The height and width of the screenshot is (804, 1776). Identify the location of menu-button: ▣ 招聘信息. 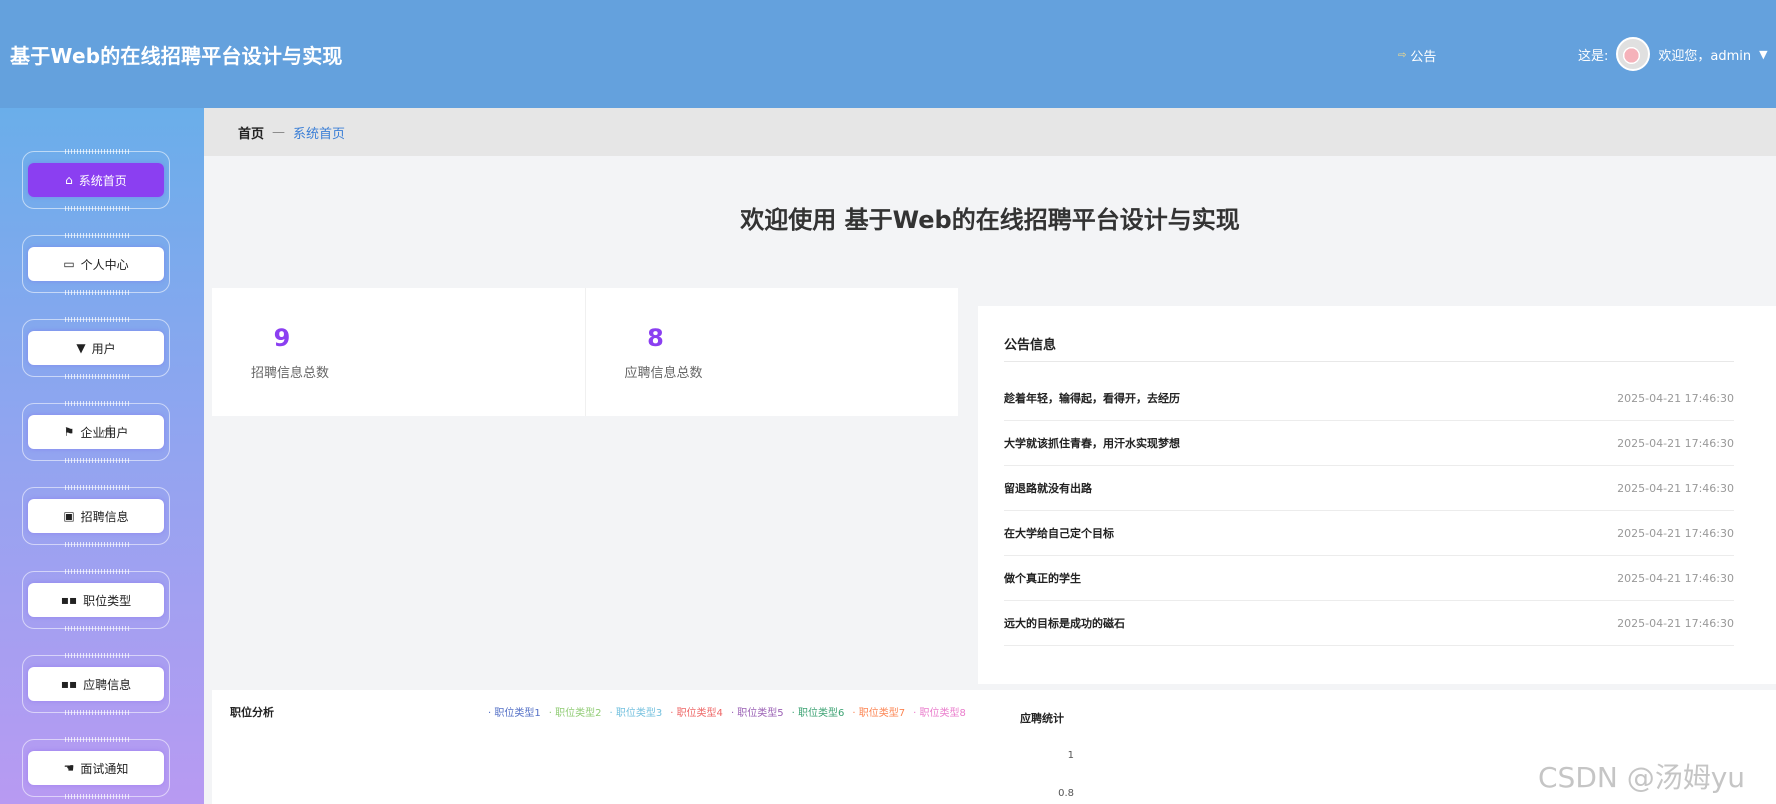
(96, 516).